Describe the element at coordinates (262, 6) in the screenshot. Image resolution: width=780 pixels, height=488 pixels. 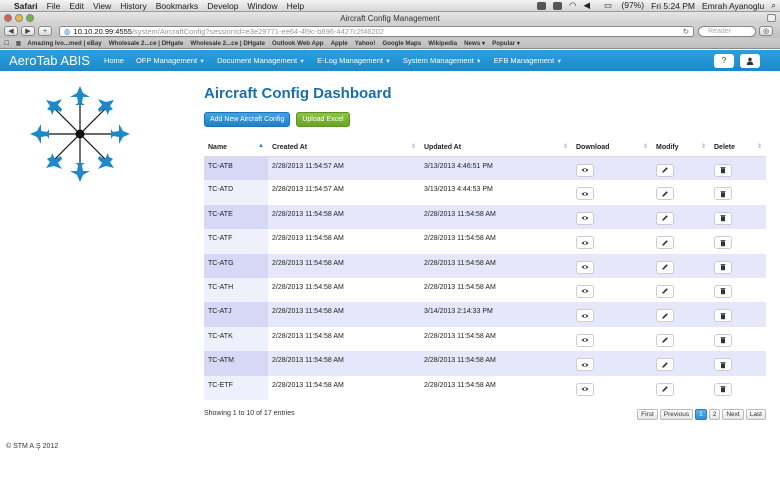
I see `menu-window: Window` at that location.